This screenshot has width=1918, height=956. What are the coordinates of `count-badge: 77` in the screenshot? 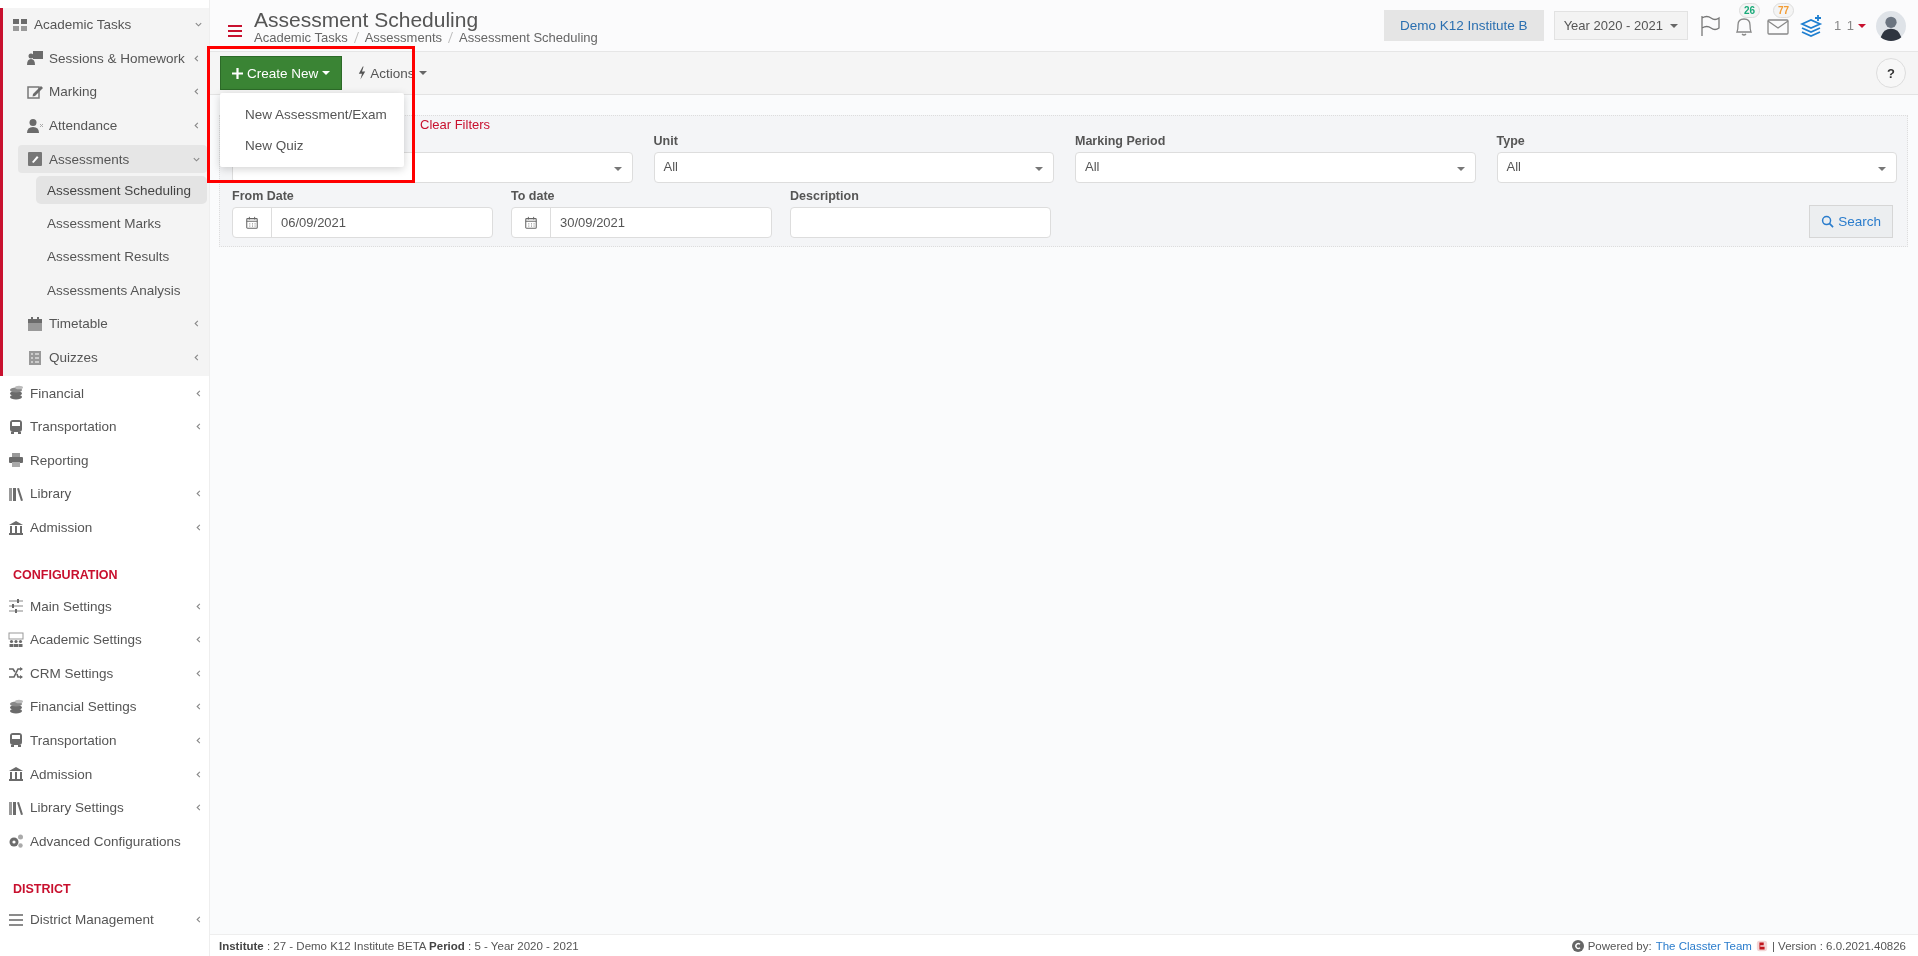 It's located at (1783, 10).